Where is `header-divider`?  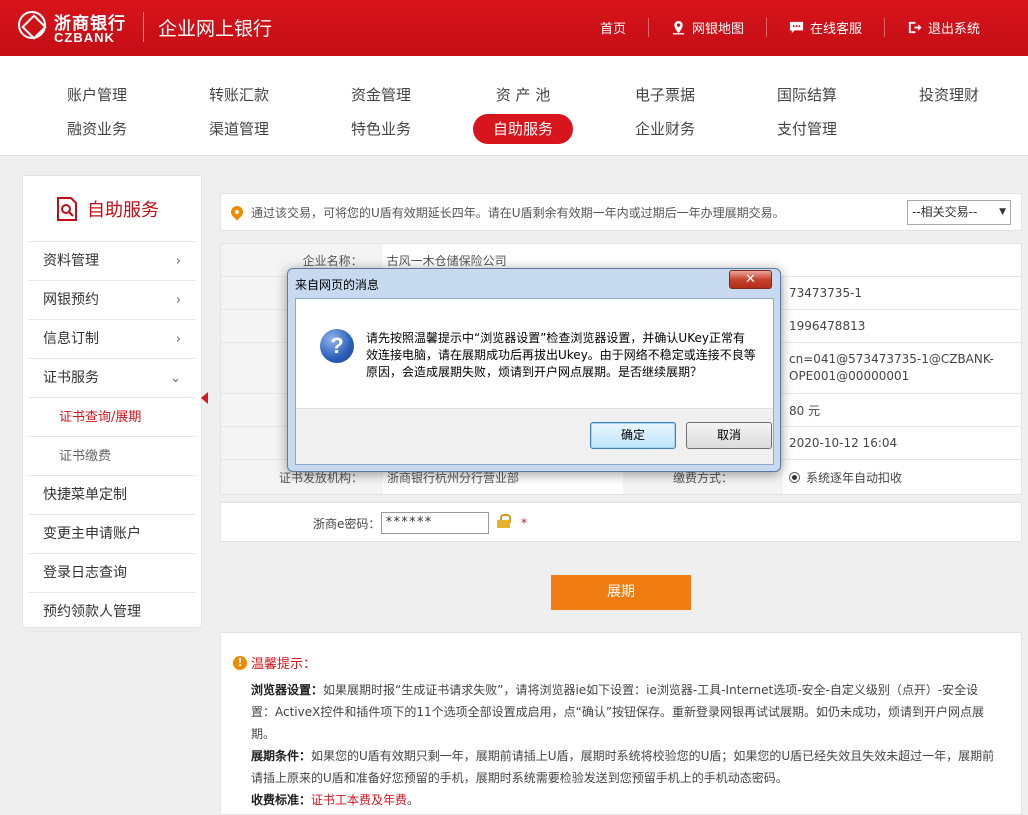 header-divider is located at coordinates (143, 27).